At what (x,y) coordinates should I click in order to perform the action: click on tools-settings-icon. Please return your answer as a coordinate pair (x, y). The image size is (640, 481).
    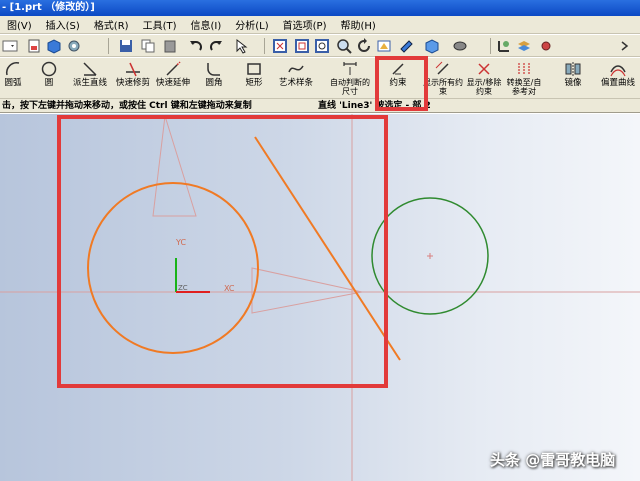
    Looking at the image, I should click on (546, 46).